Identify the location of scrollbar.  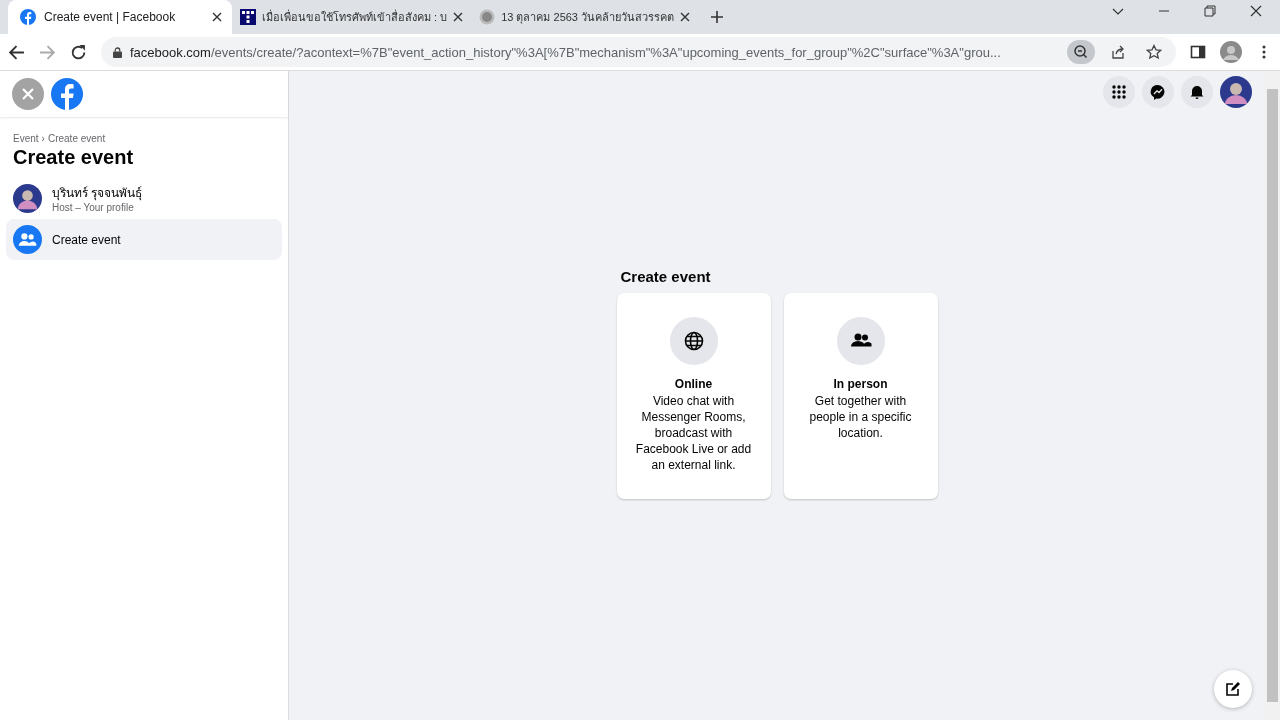
(1272, 395).